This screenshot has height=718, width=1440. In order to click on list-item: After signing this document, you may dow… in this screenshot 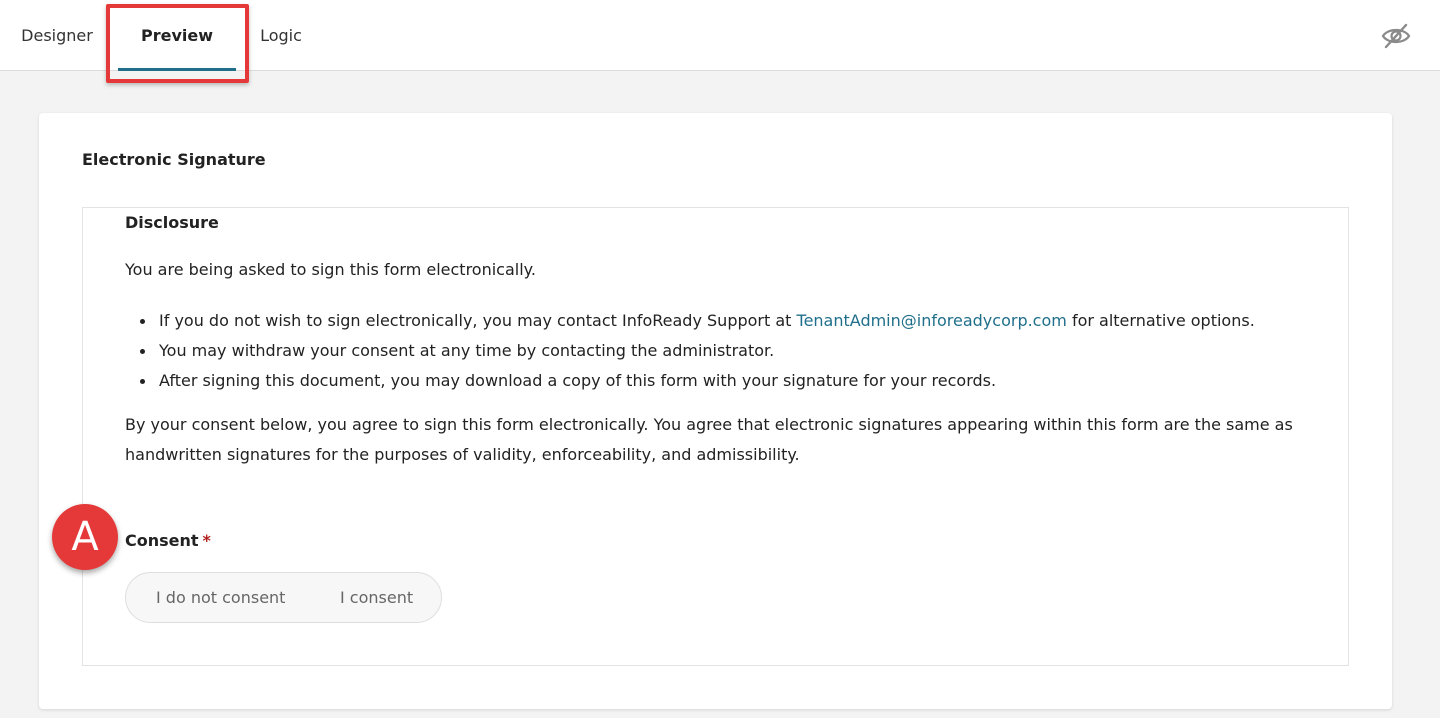, I will do `click(715, 381)`.